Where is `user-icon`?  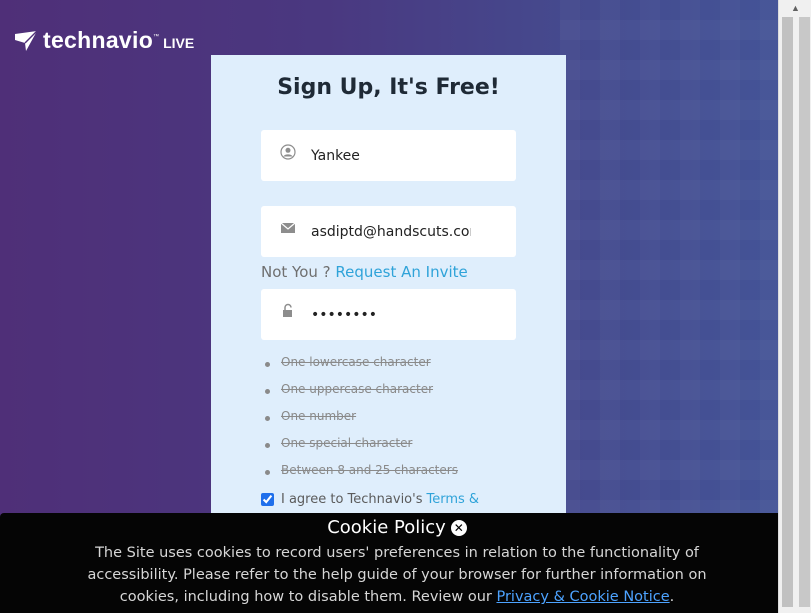
user-icon is located at coordinates (288, 152).